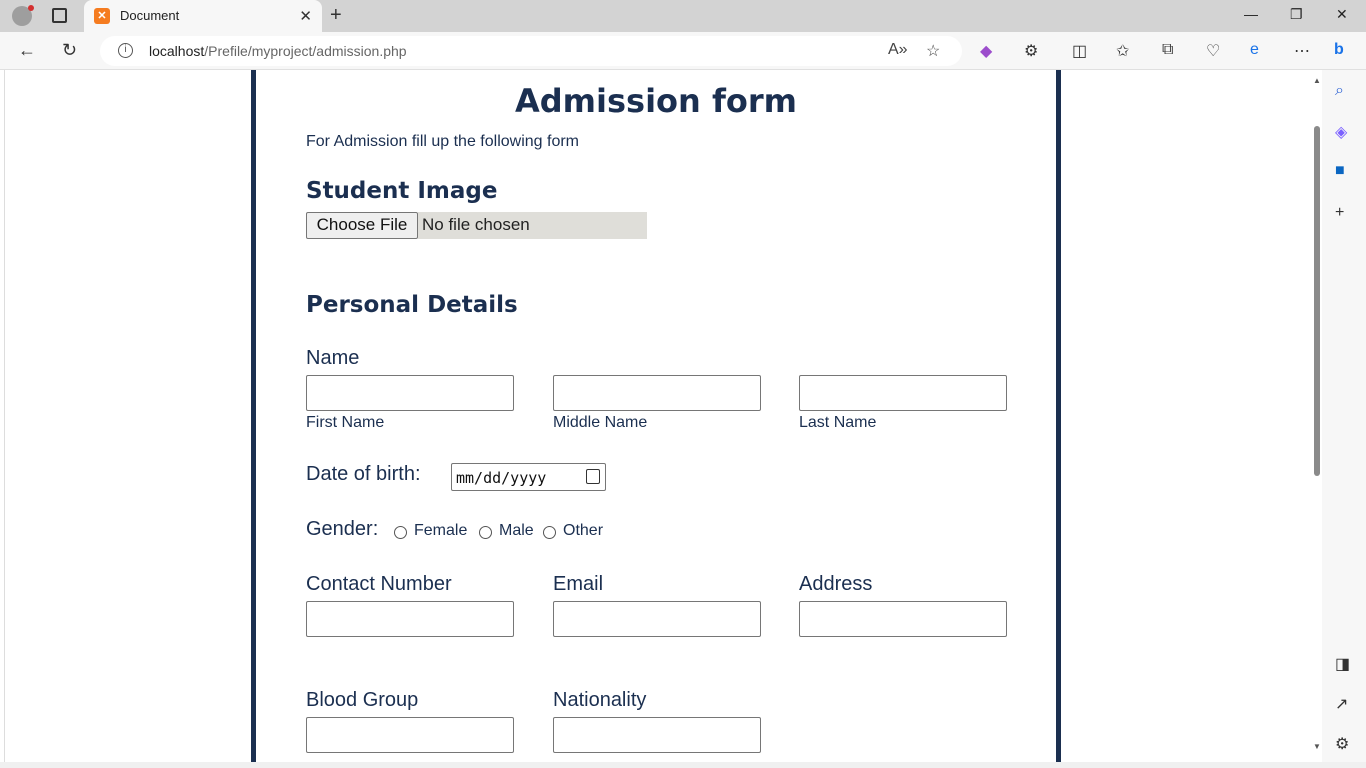 The image size is (1366, 768). What do you see at coordinates (1341, 704) in the screenshot?
I see `open-external-icon: ↗` at bounding box center [1341, 704].